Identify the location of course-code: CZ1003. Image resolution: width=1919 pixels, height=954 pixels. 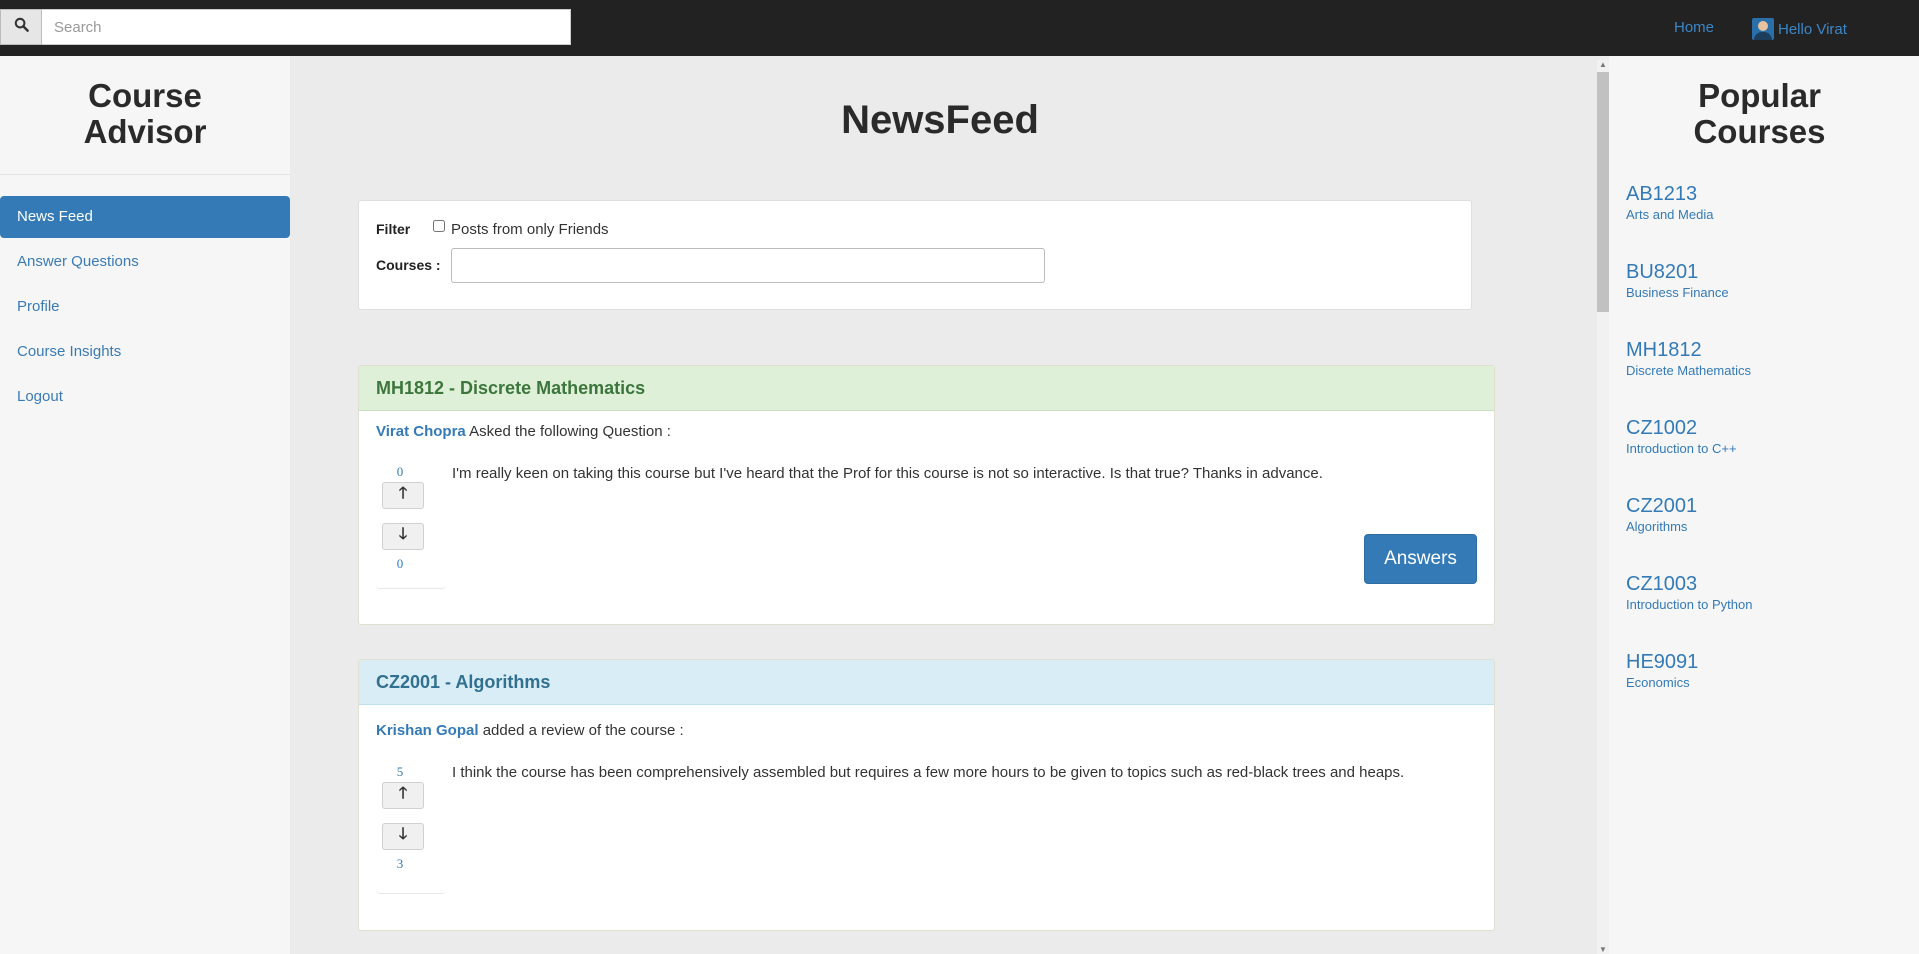
(1772, 584).